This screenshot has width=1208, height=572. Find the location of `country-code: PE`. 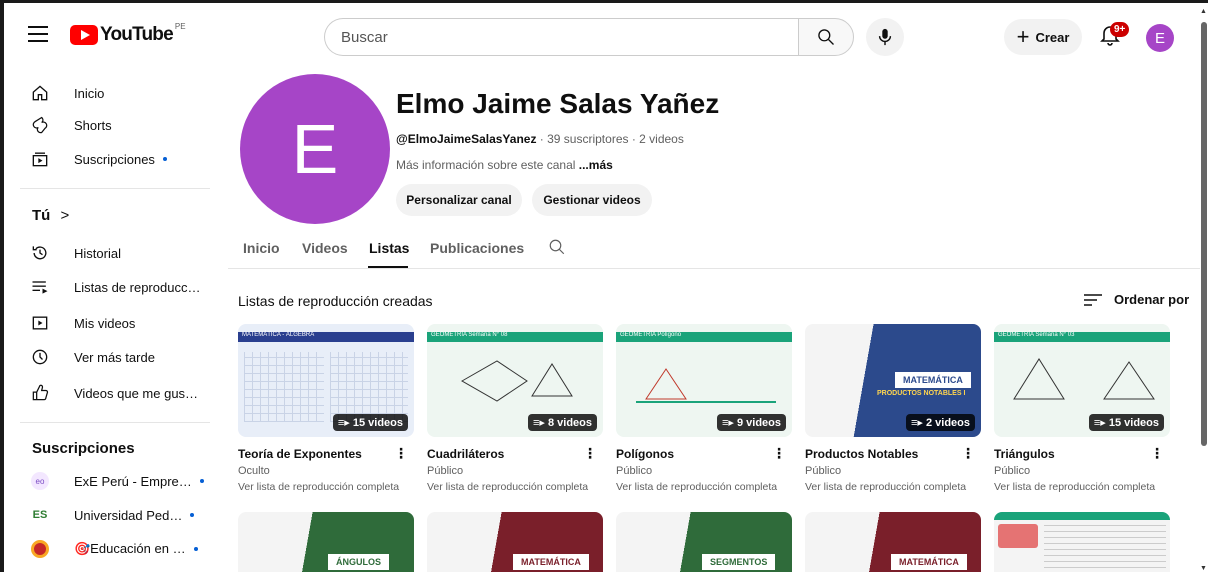

country-code: PE is located at coordinates (180, 26).